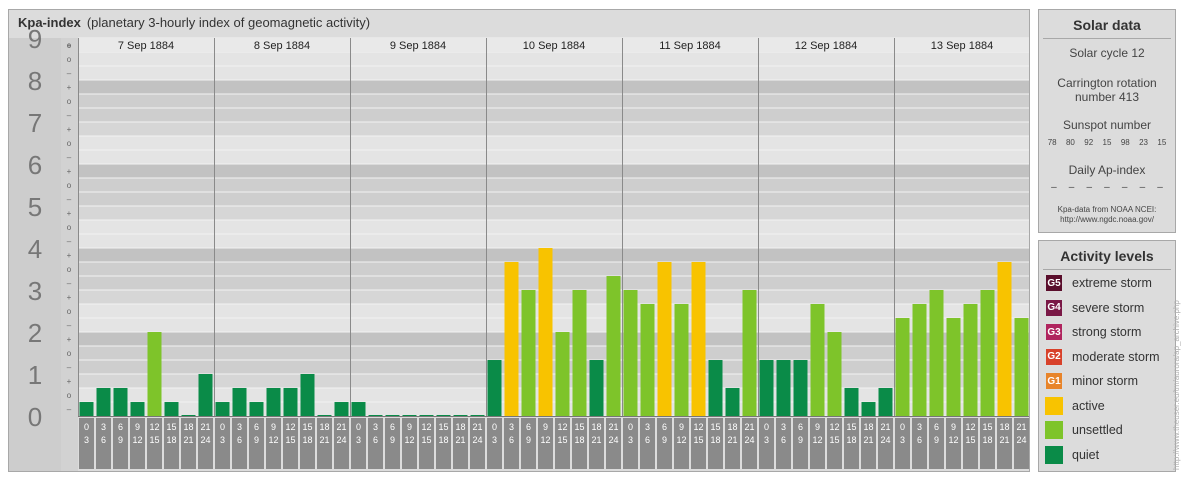  What do you see at coordinates (1089, 142) in the screenshot?
I see `sunspot-value: 92` at bounding box center [1089, 142].